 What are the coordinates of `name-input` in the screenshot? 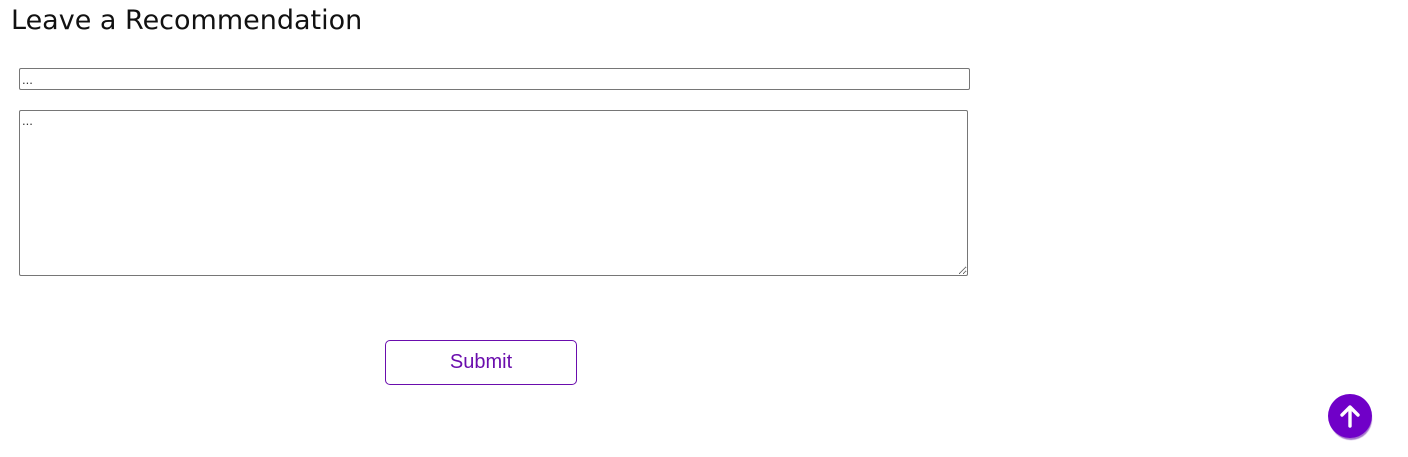 It's located at (494, 79).